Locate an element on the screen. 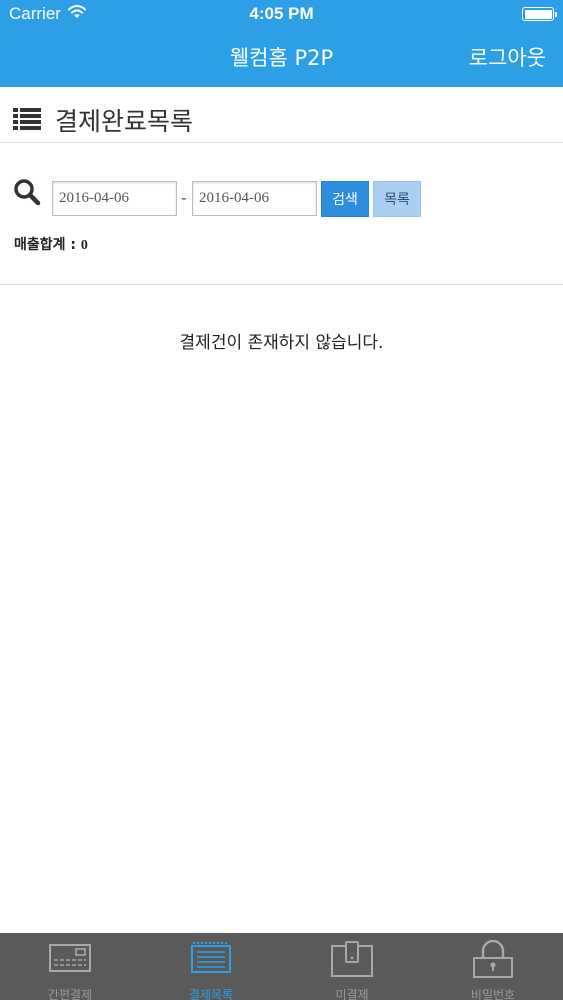  tablet-icon is located at coordinates (352, 959).